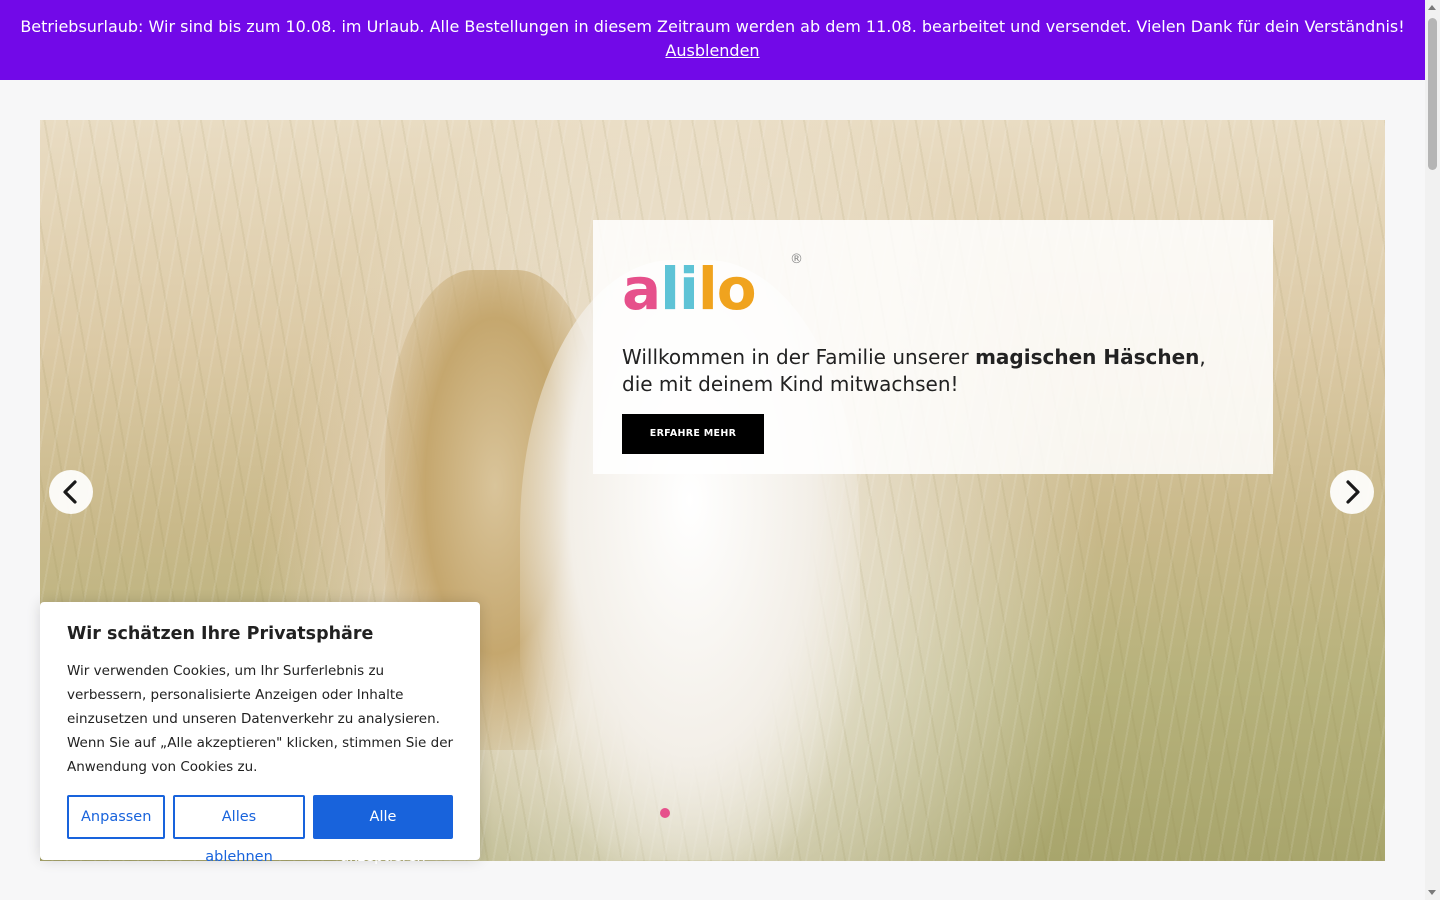  I want to click on alilo-logo: alilo ®, so click(933, 287).